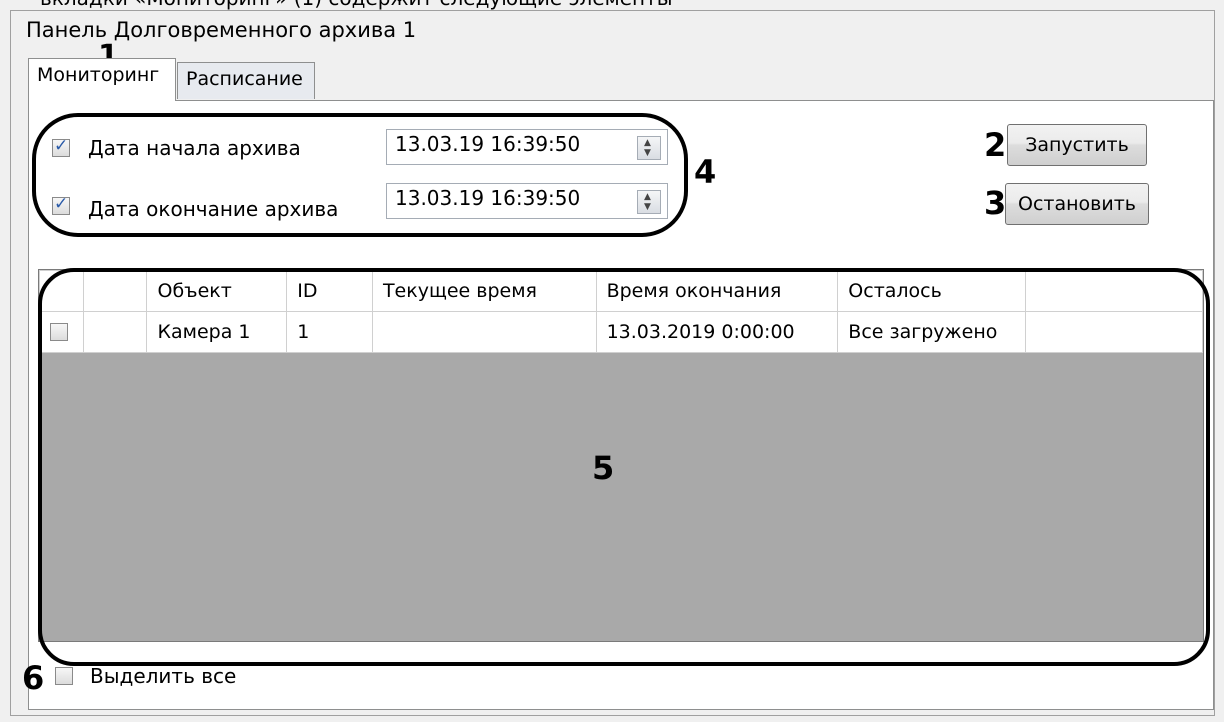  I want to click on annotation-2: 2, so click(995, 145).